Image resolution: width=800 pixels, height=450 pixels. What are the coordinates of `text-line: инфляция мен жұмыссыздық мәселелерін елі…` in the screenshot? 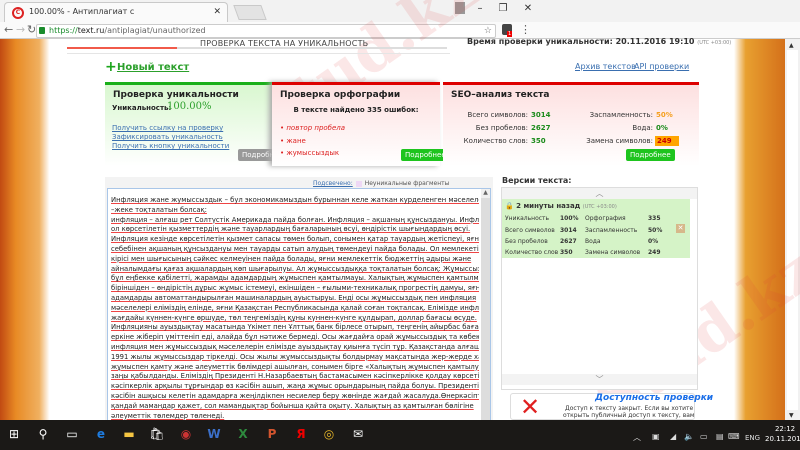 It's located at (295, 346).